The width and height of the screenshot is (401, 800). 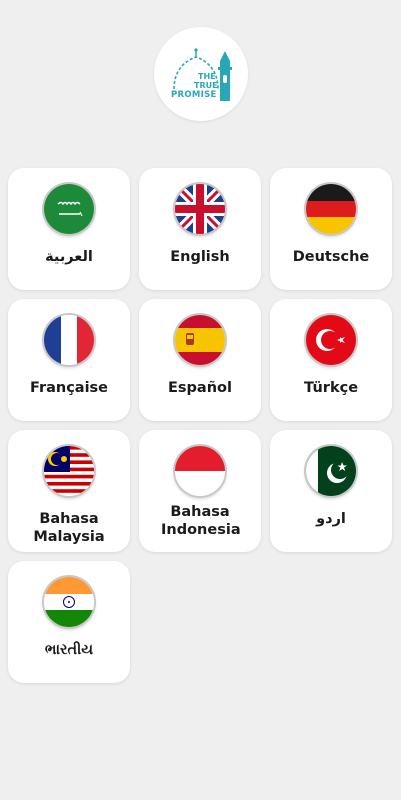 What do you see at coordinates (69, 602) in the screenshot?
I see `india-flag-icon` at bounding box center [69, 602].